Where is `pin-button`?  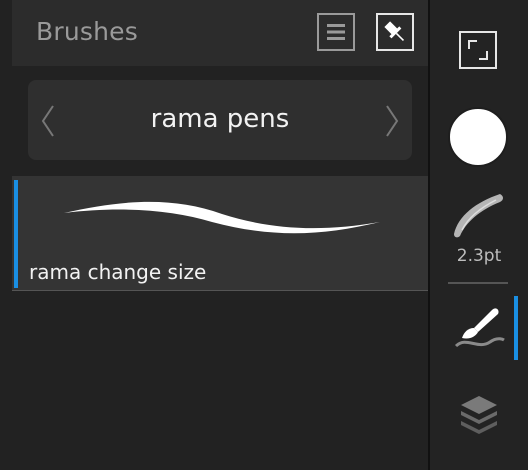
pin-button is located at coordinates (395, 32).